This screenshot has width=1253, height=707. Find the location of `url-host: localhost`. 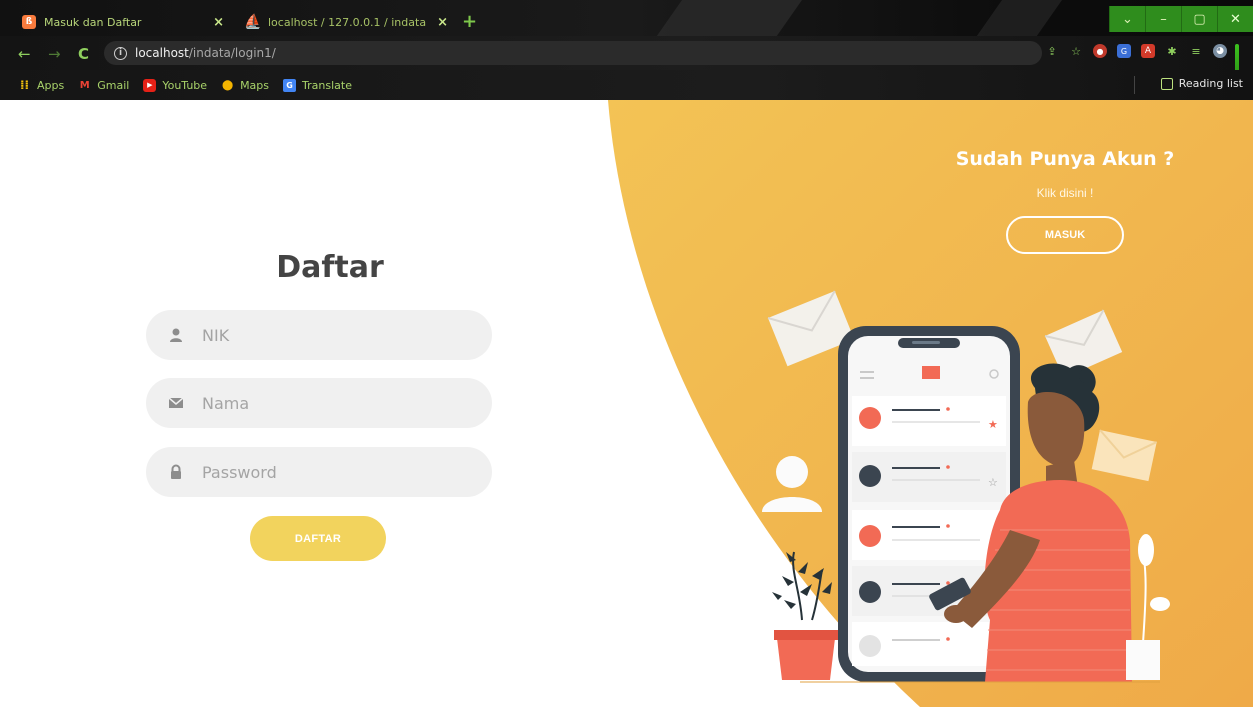

url-host: localhost is located at coordinates (162, 53).